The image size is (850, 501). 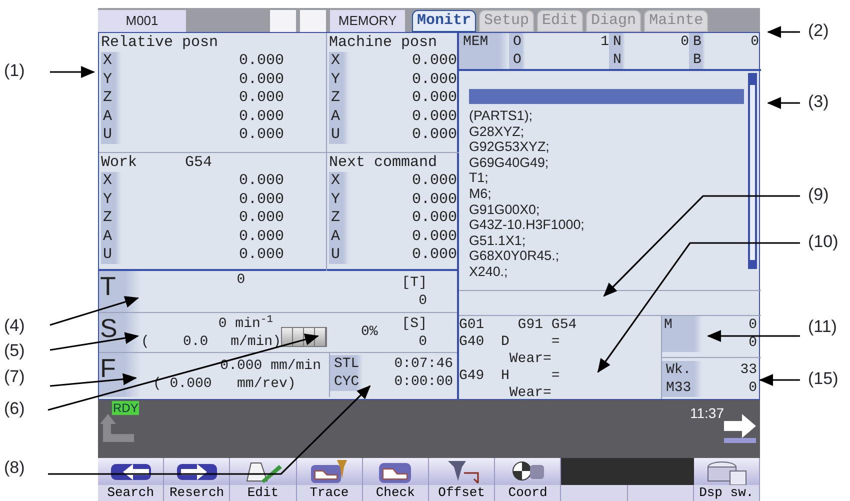 I want to click on time-value: 0:07:46, so click(x=424, y=364).